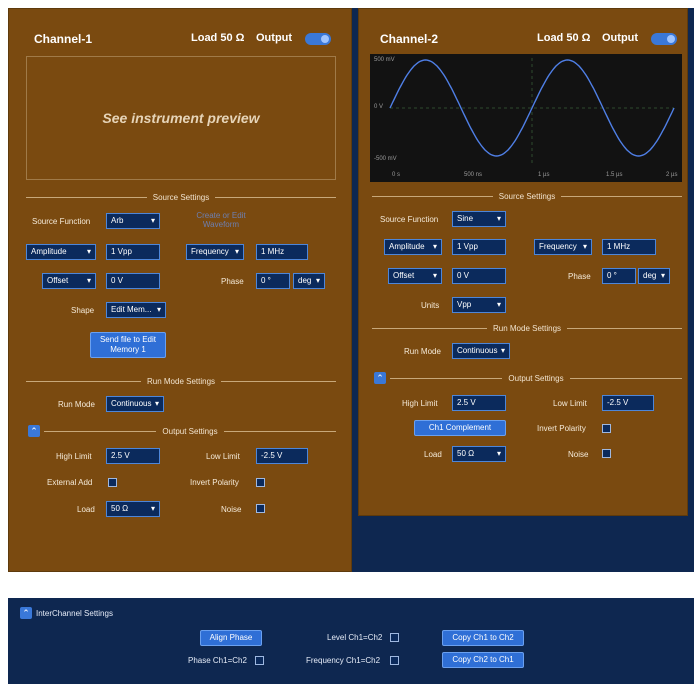 The image size is (694, 684). I want to click on ch2-amplitude-input: 1 Vpp, so click(479, 247).